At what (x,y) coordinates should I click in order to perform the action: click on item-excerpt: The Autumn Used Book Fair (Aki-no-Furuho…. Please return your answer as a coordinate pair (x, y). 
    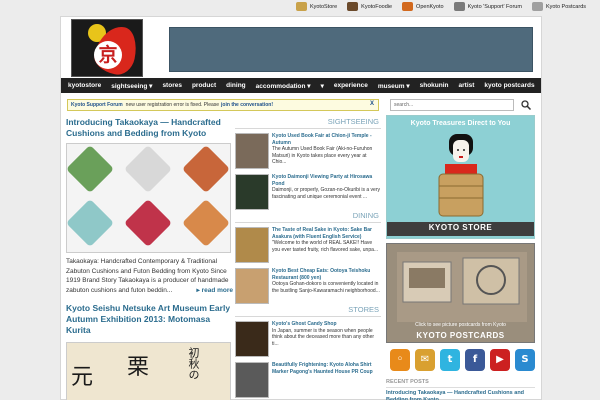
    Looking at the image, I should click on (322, 156).